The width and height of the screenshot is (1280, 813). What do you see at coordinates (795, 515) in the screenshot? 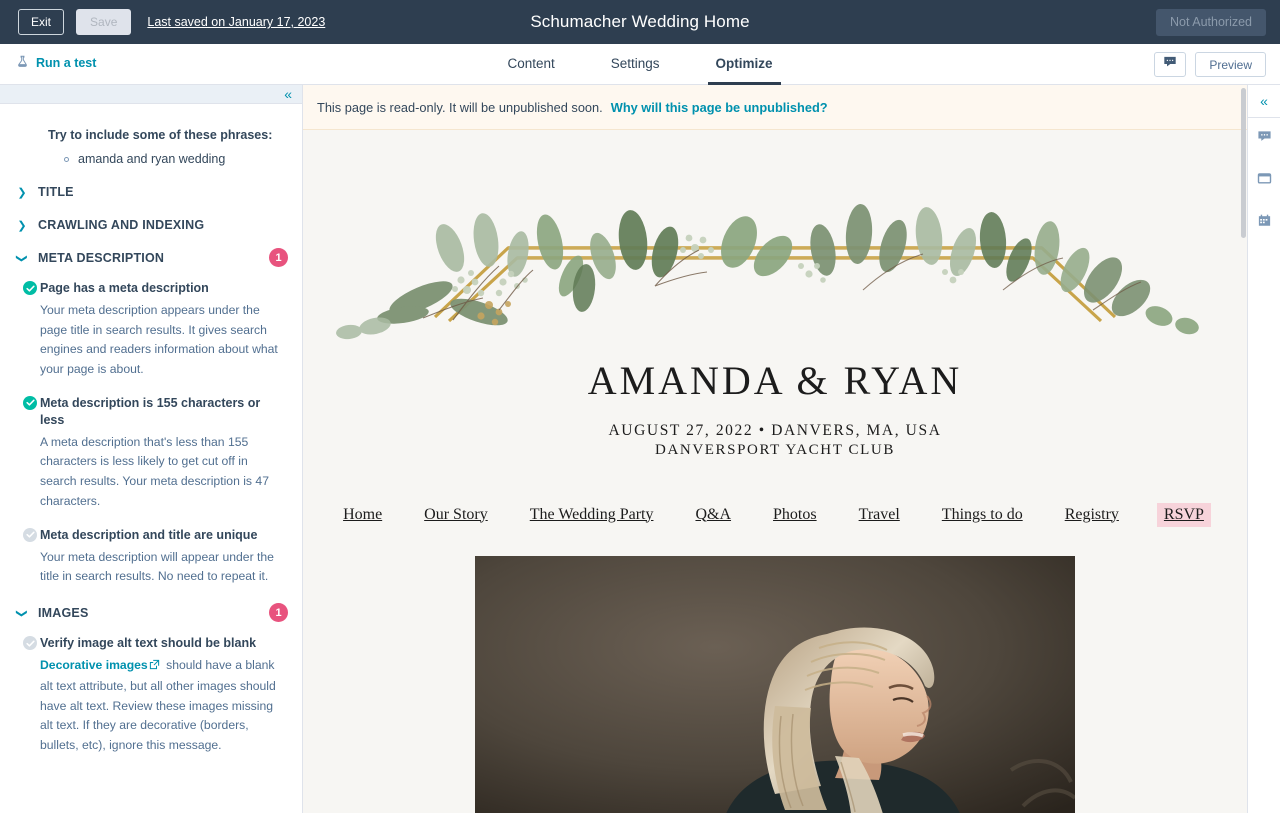
I see `site-nav-photos: Photos` at bounding box center [795, 515].